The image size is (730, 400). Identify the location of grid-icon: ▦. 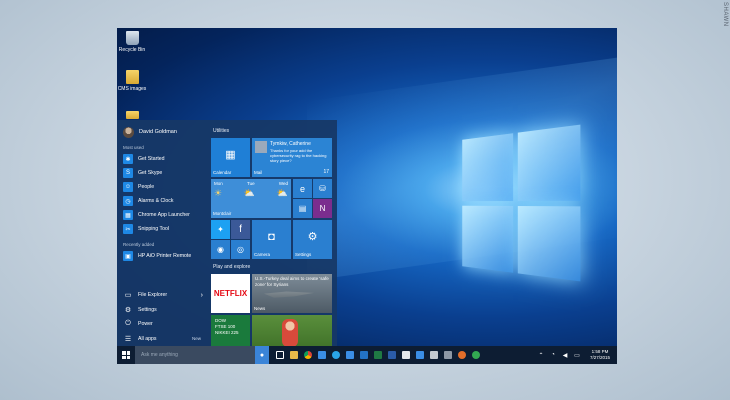
(128, 215).